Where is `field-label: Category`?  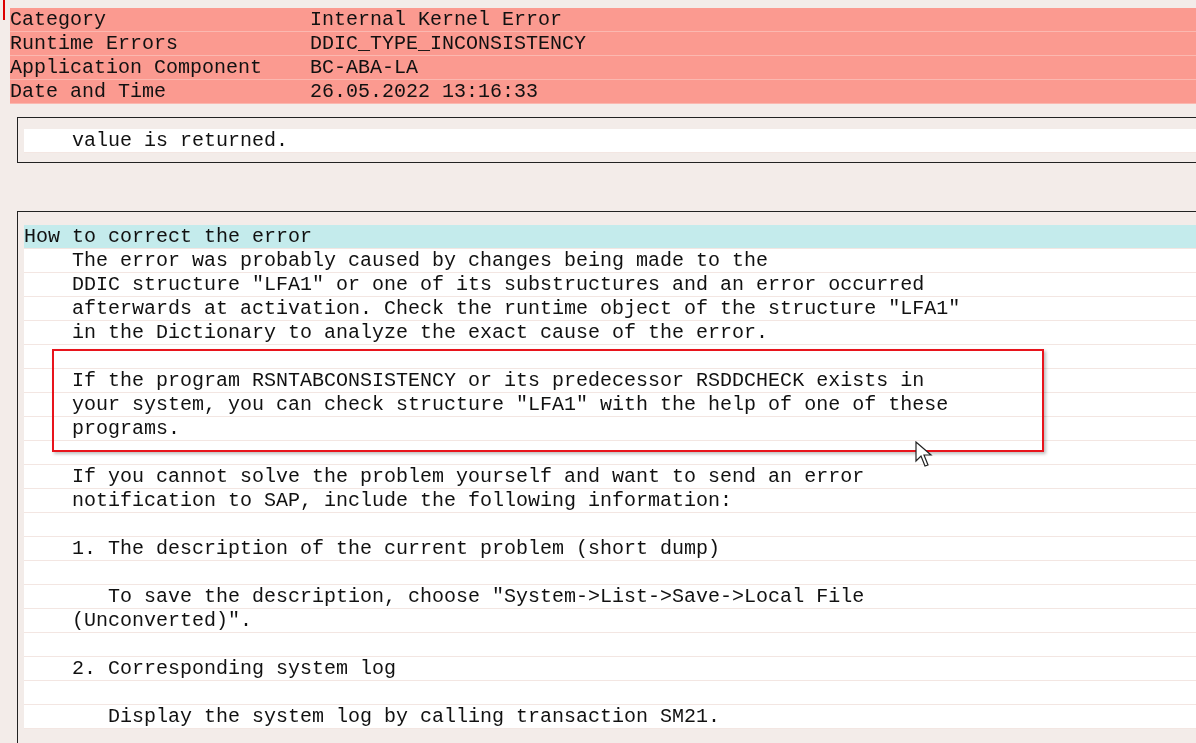
field-label: Category is located at coordinates (58, 19).